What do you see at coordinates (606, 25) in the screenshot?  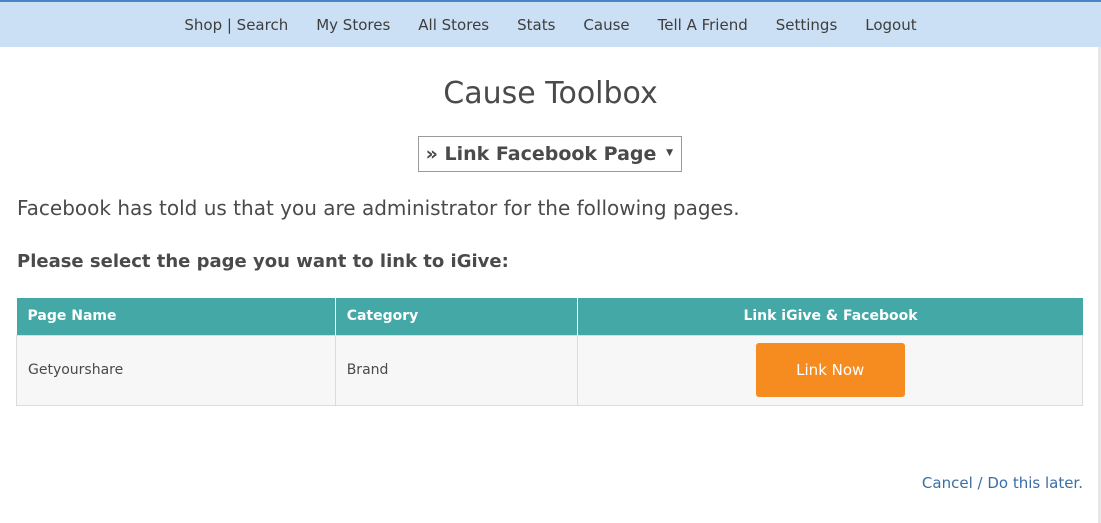 I see `nav-item-cause: Cause` at bounding box center [606, 25].